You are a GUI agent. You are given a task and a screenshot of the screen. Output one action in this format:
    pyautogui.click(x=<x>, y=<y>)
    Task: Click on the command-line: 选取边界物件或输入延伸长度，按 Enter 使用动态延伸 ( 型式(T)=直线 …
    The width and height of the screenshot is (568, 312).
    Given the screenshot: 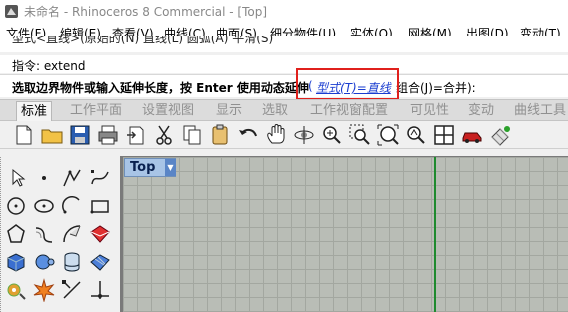 What is the action you would take?
    pyautogui.click(x=284, y=86)
    